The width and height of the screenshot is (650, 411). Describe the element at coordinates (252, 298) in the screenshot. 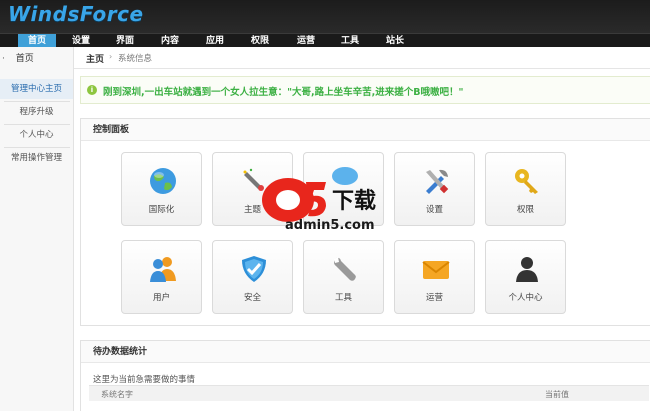

I see `tile-label: 安全` at that location.